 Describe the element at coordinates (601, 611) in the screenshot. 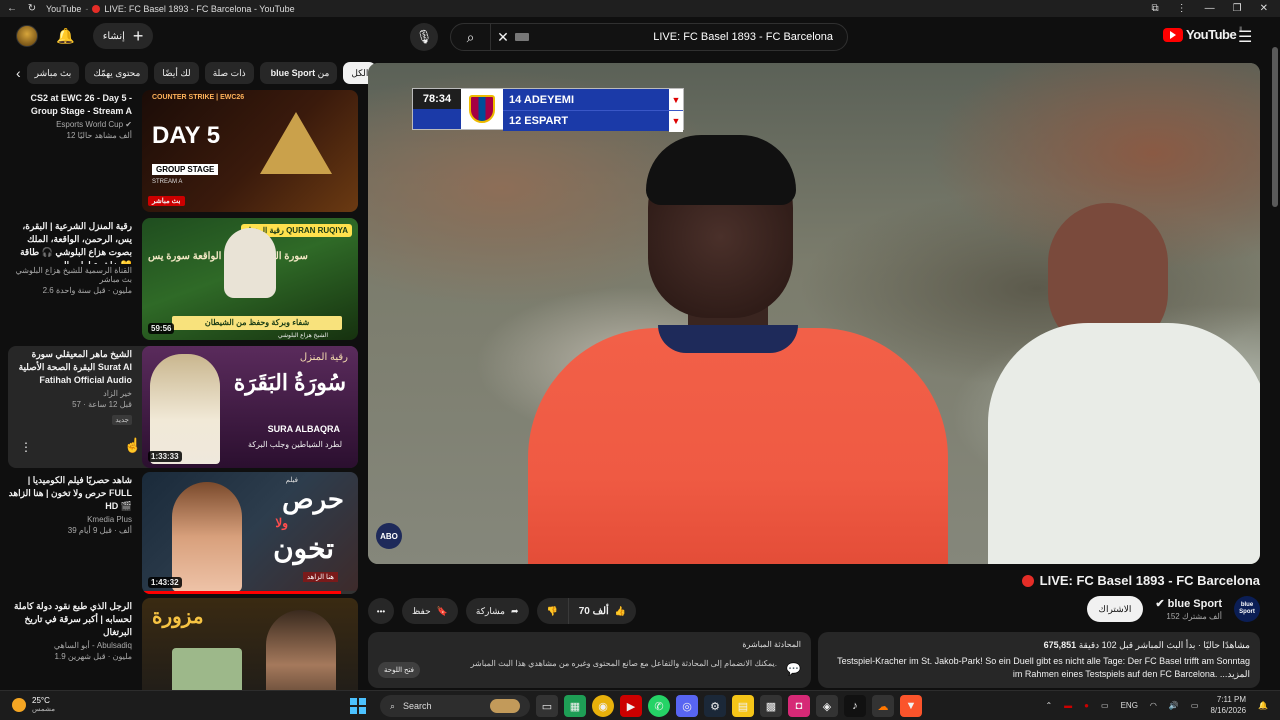

I see `like-button: 70 ألف 👍` at that location.